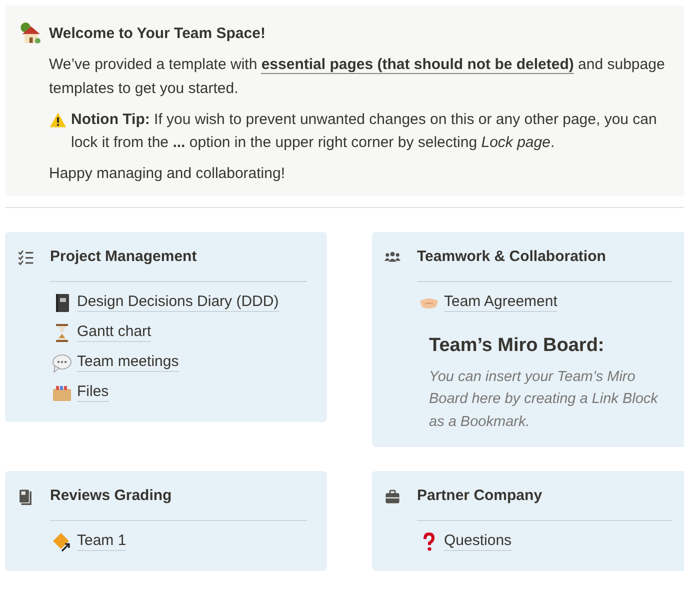  What do you see at coordinates (364, 131) in the screenshot?
I see `tip-paragraph: Notion Tip: If you wish to prevent unwanted changes on this or any other page, you can lock it from the ... option in the upper right corner by selecting Lock page.` at bounding box center [364, 131].